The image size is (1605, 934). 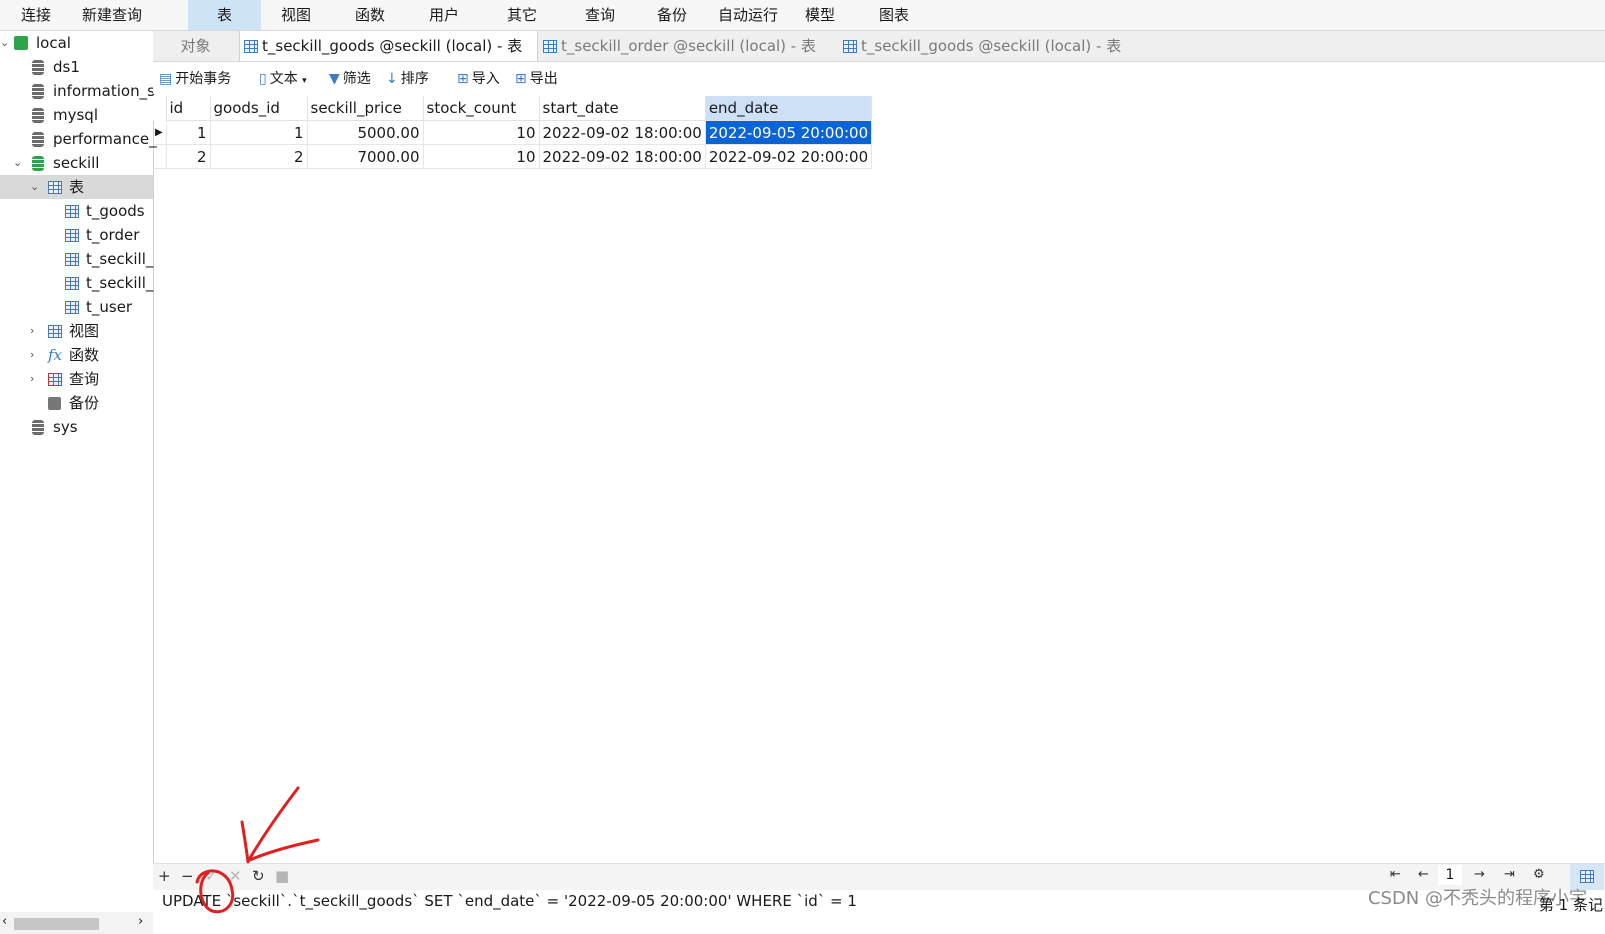 What do you see at coordinates (280, 825) in the screenshot?
I see `annotation-arrow` at bounding box center [280, 825].